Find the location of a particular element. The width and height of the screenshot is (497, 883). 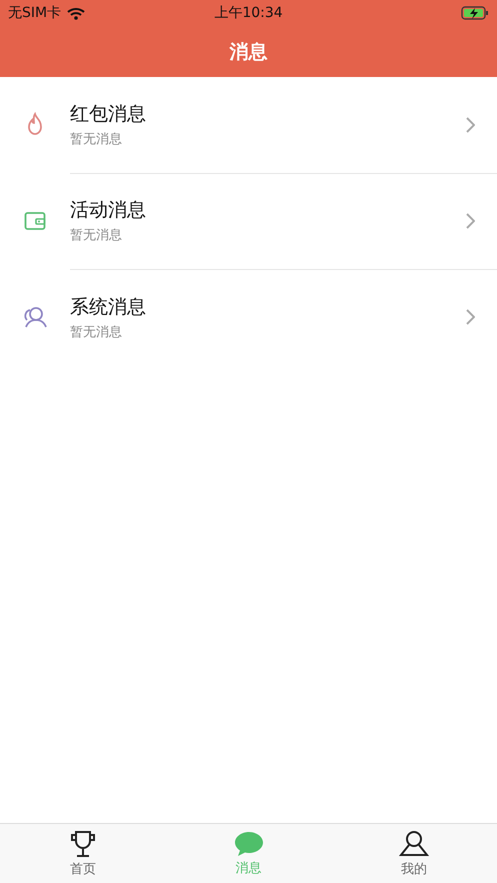

message-category-title: 系统消息 is located at coordinates (267, 307).